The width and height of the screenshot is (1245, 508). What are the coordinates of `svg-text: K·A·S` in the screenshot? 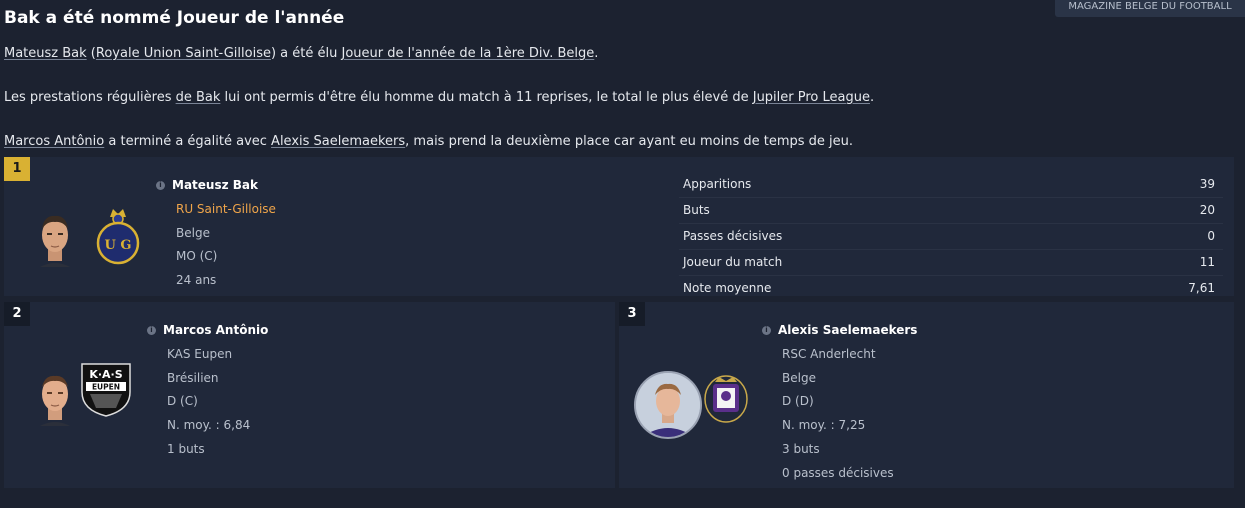 It's located at (105, 374).